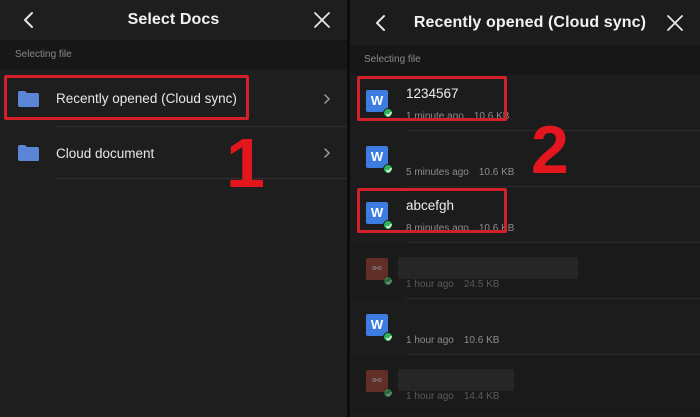  Describe the element at coordinates (173, 153) in the screenshot. I see `folder-item-cloud-document: Cloud document` at that location.